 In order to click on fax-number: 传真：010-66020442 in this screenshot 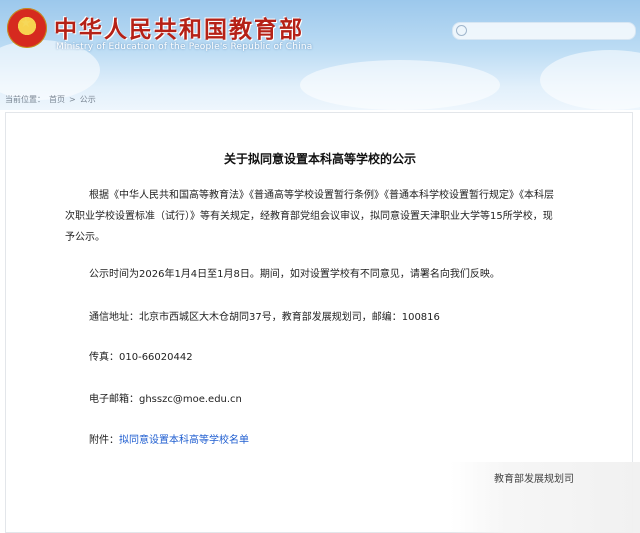, I will do `click(141, 357)`.